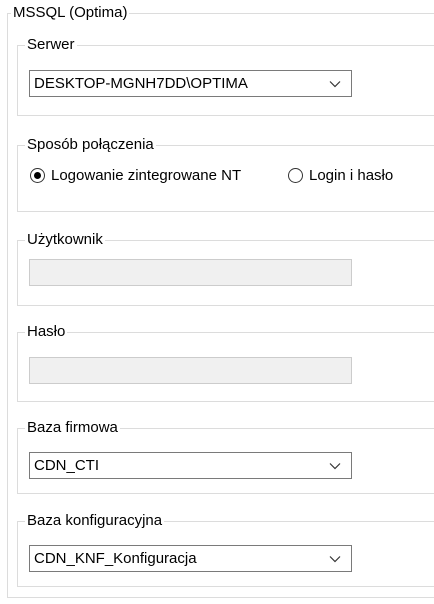 This screenshot has height=604, width=434. Describe the element at coordinates (351, 175) in the screenshot. I see `radio-login-password-label: Login i hasło` at that location.